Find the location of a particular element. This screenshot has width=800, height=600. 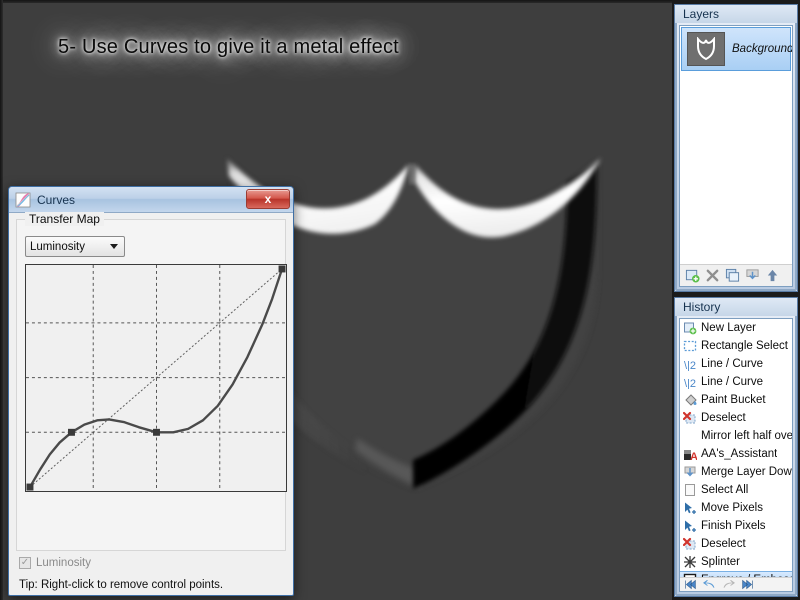

history-item: Splinter is located at coordinates (736, 562).